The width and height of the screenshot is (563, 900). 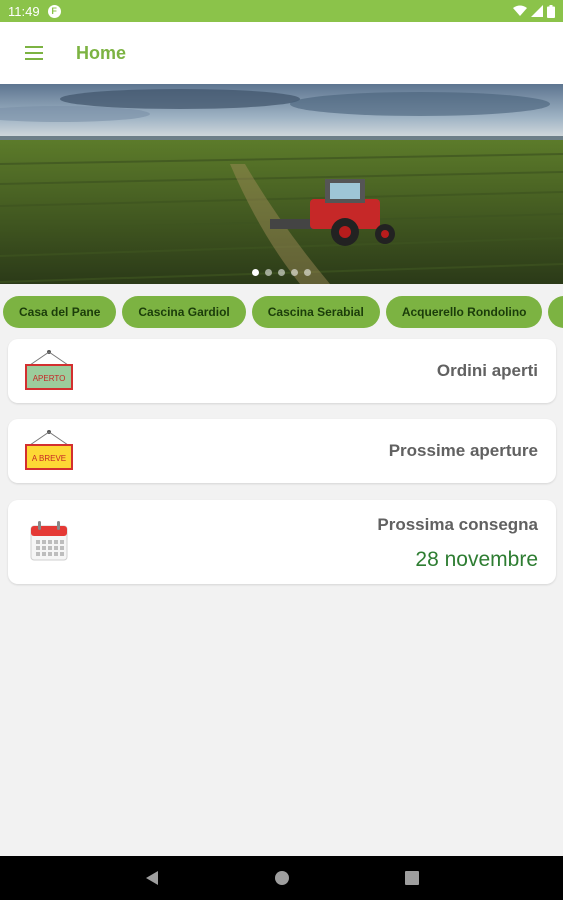 I want to click on home-circle-icon, so click(x=281, y=878).